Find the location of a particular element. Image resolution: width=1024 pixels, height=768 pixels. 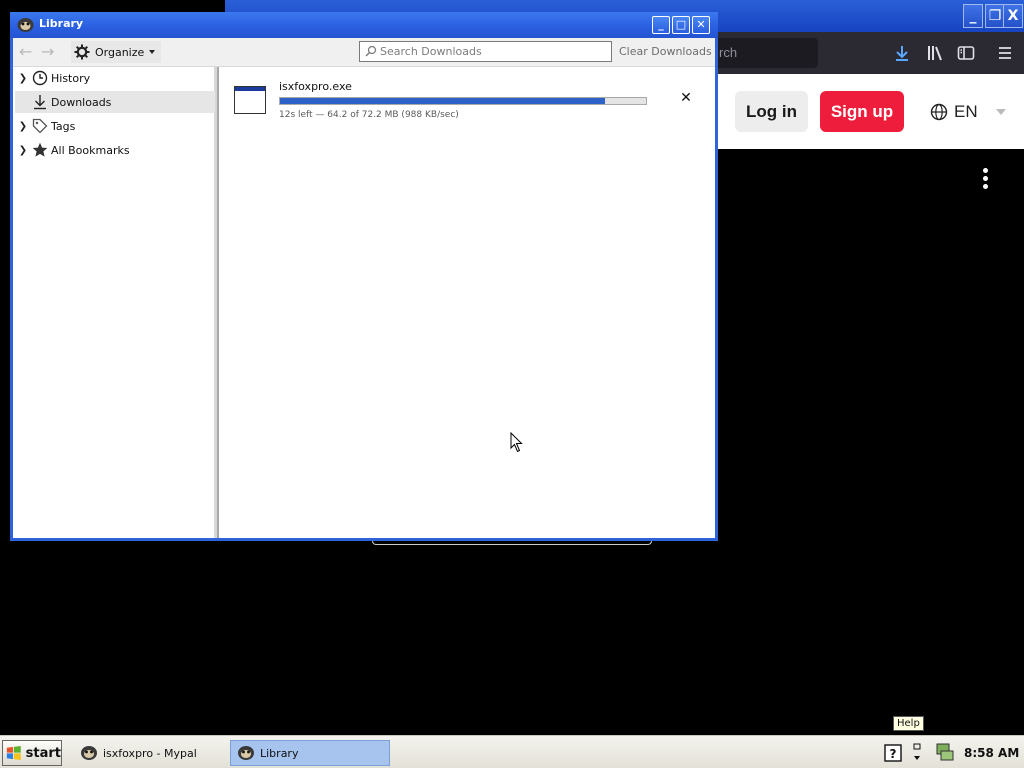

bg-close-button: X is located at coordinates (1013, 16).